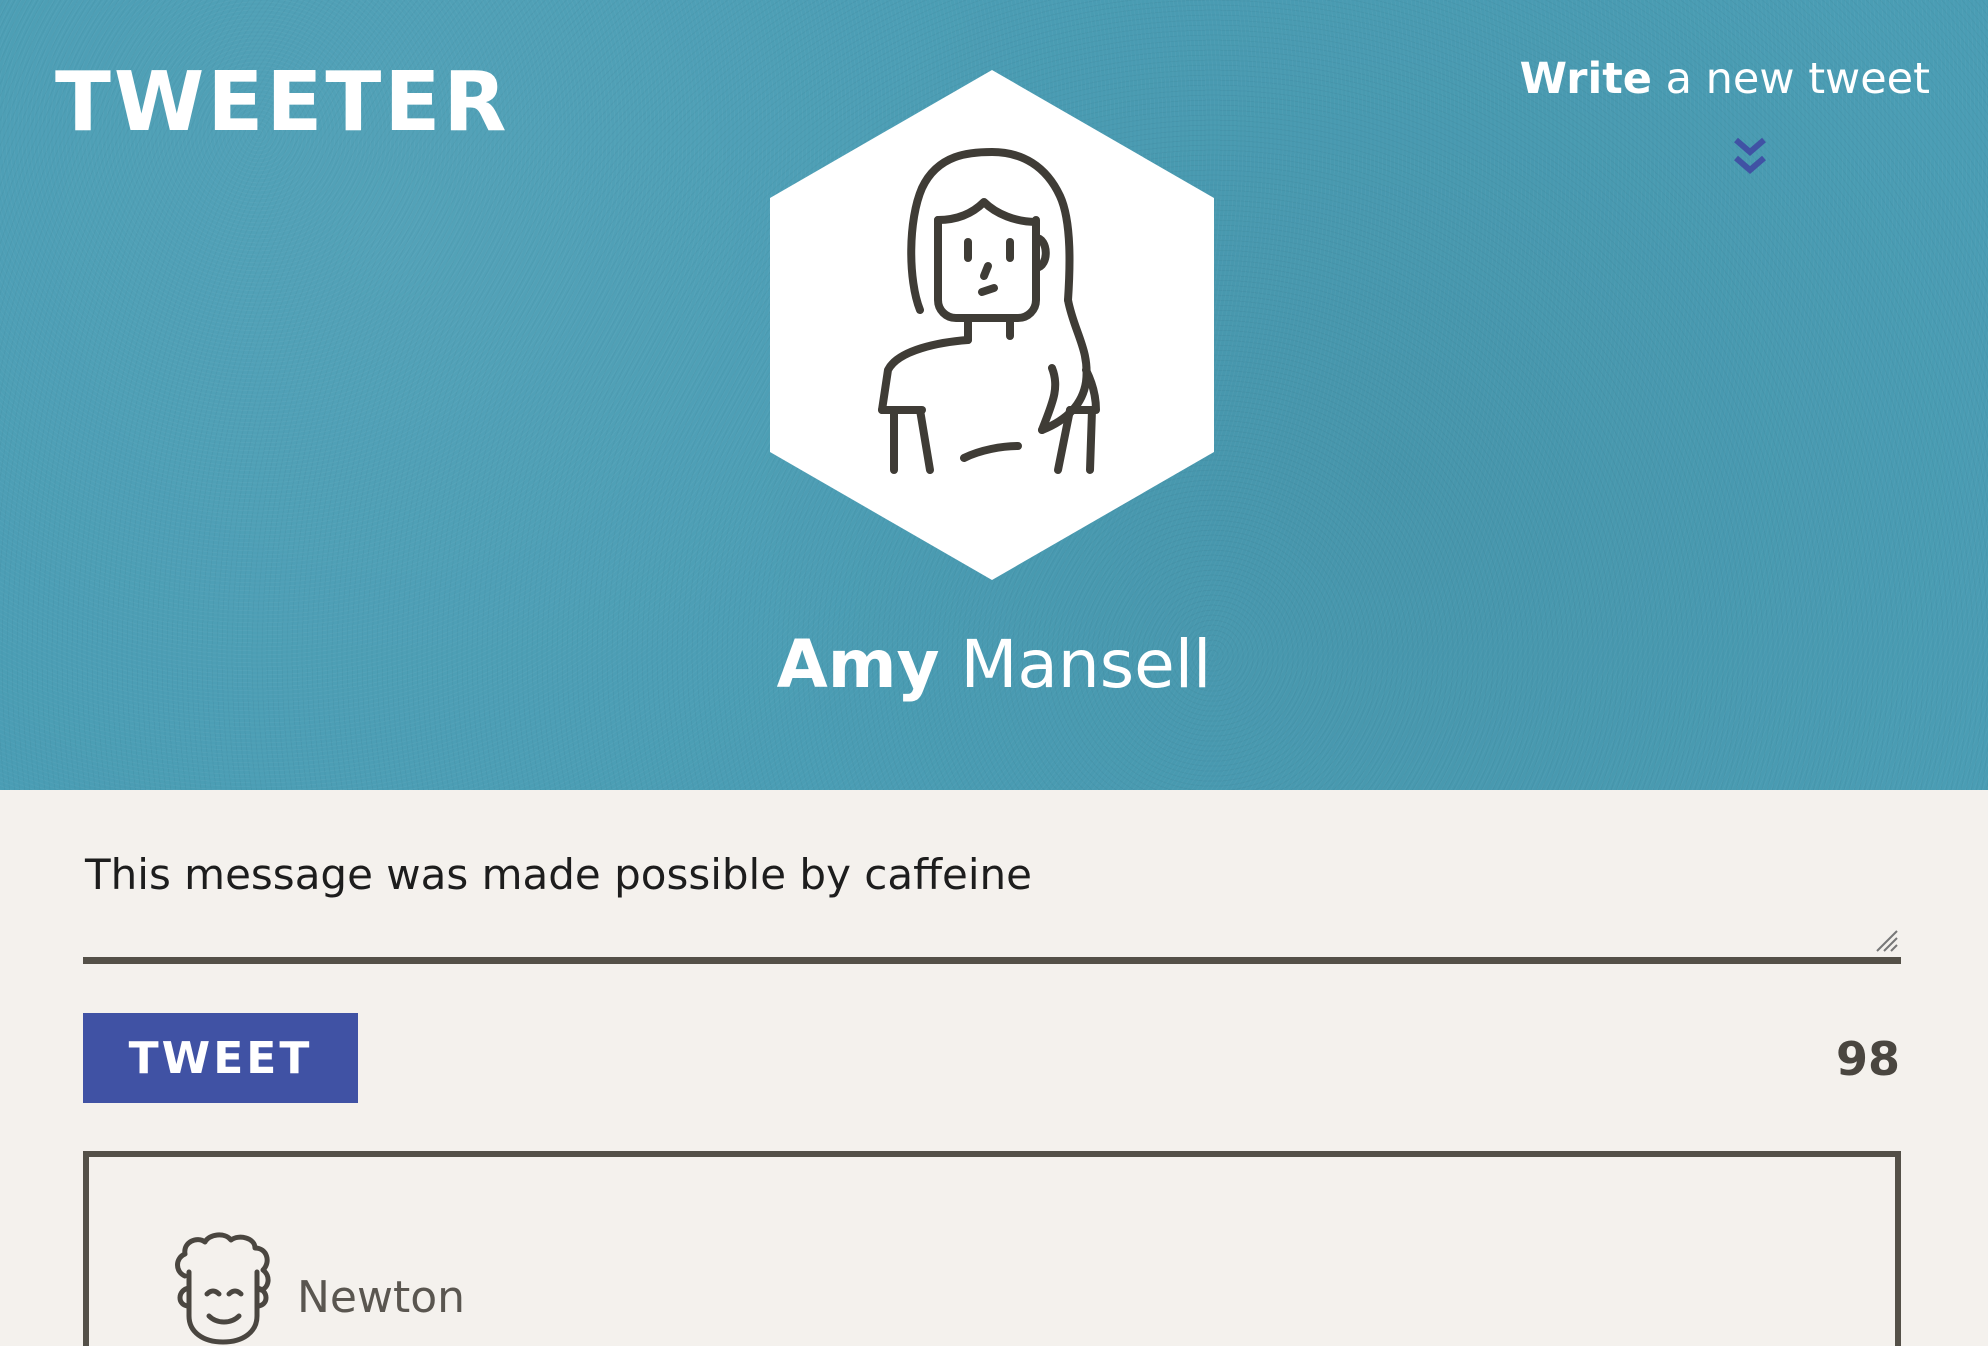 Image resolution: width=1988 pixels, height=1346 pixels. I want to click on write-label-rest: a new tweet, so click(1797, 79).